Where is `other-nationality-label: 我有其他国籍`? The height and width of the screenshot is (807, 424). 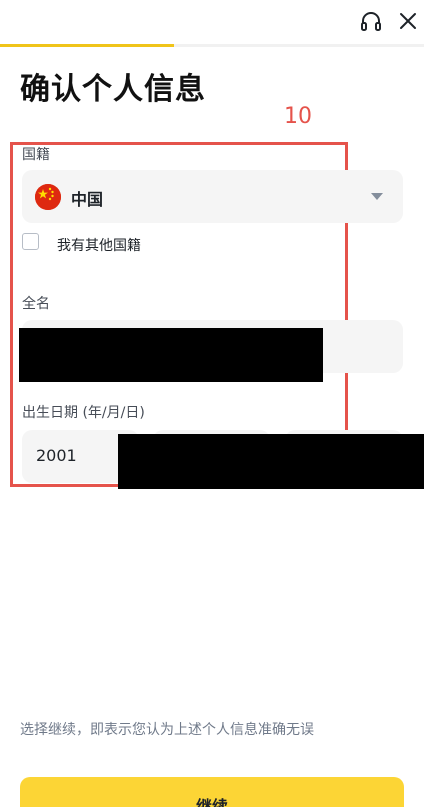 other-nationality-label: 我有其他国籍 is located at coordinates (99, 246).